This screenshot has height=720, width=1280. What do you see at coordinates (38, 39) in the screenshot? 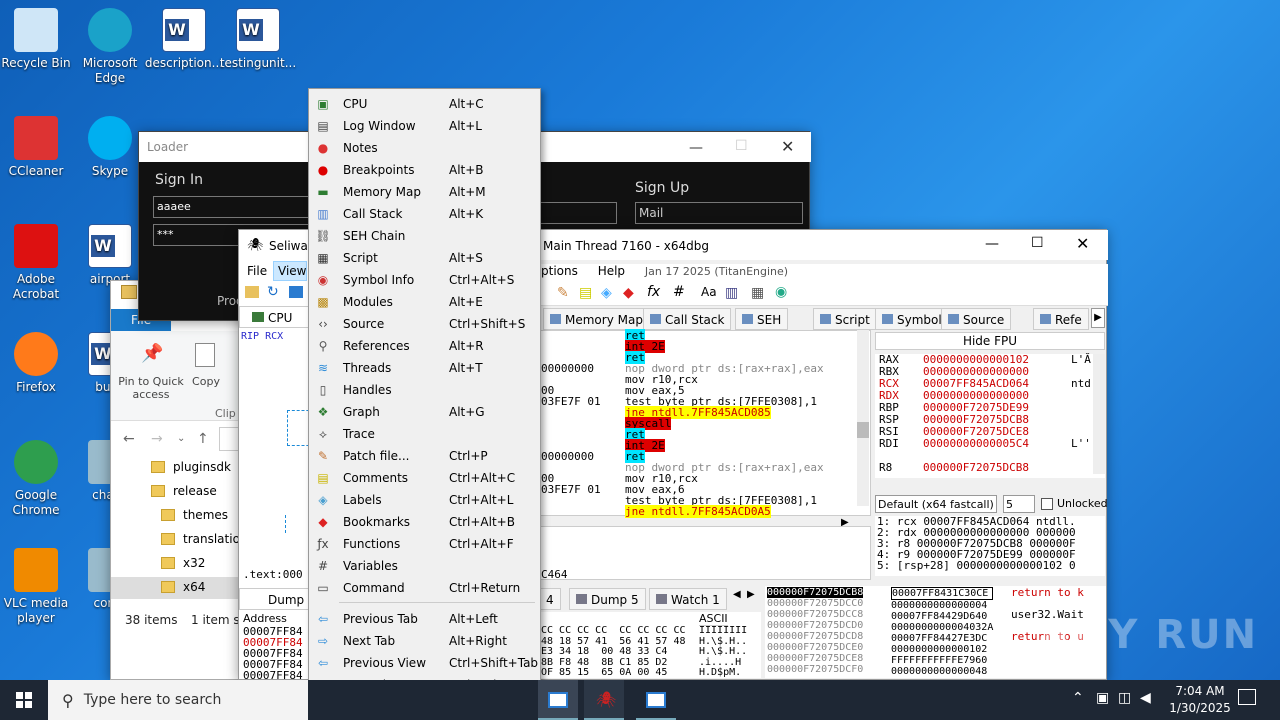
I see `desktop-icon-0: Recycle Bin` at bounding box center [38, 39].